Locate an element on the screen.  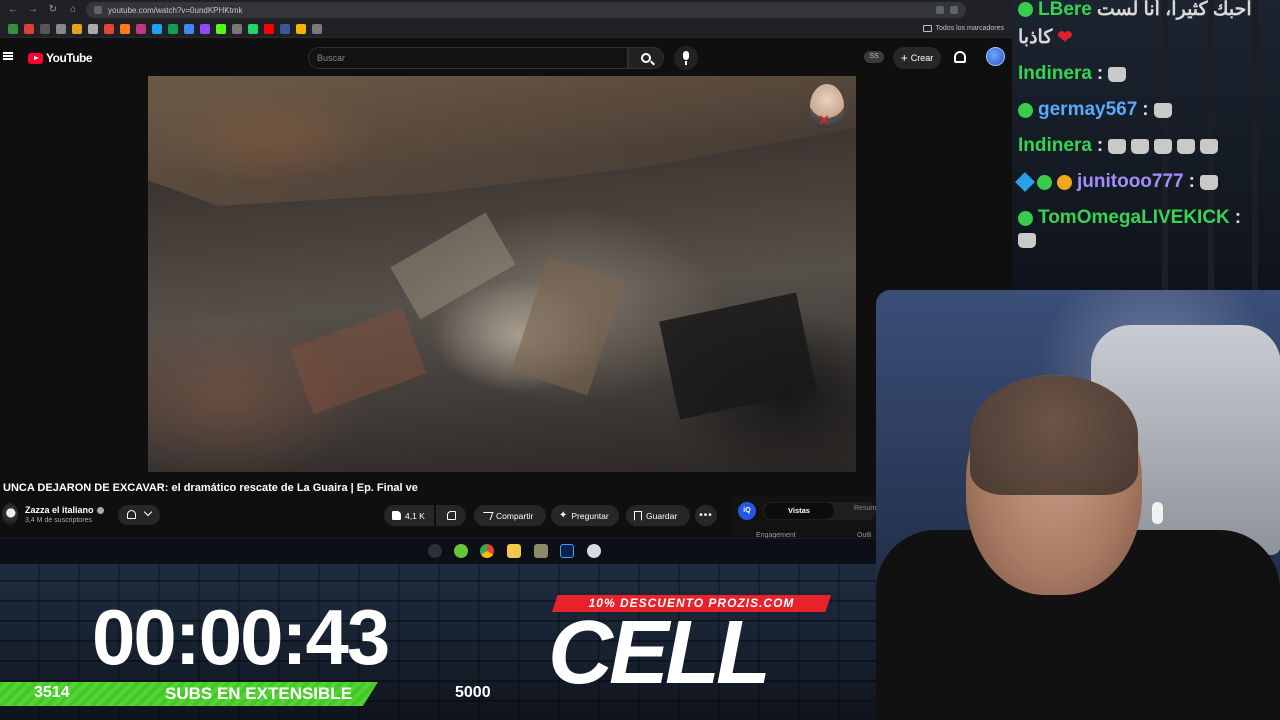
brand-logo: CELL is located at coordinates (659, 653).